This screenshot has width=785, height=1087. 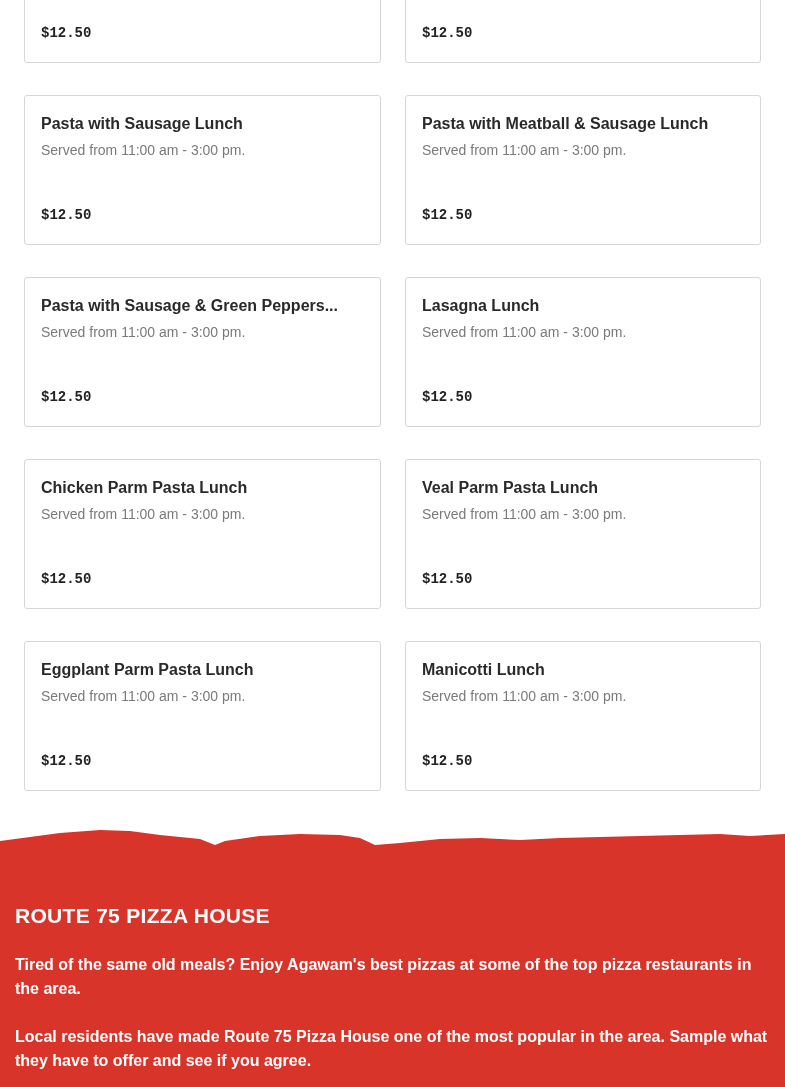 I want to click on item-name: Manicotti Lunch, so click(x=484, y=670).